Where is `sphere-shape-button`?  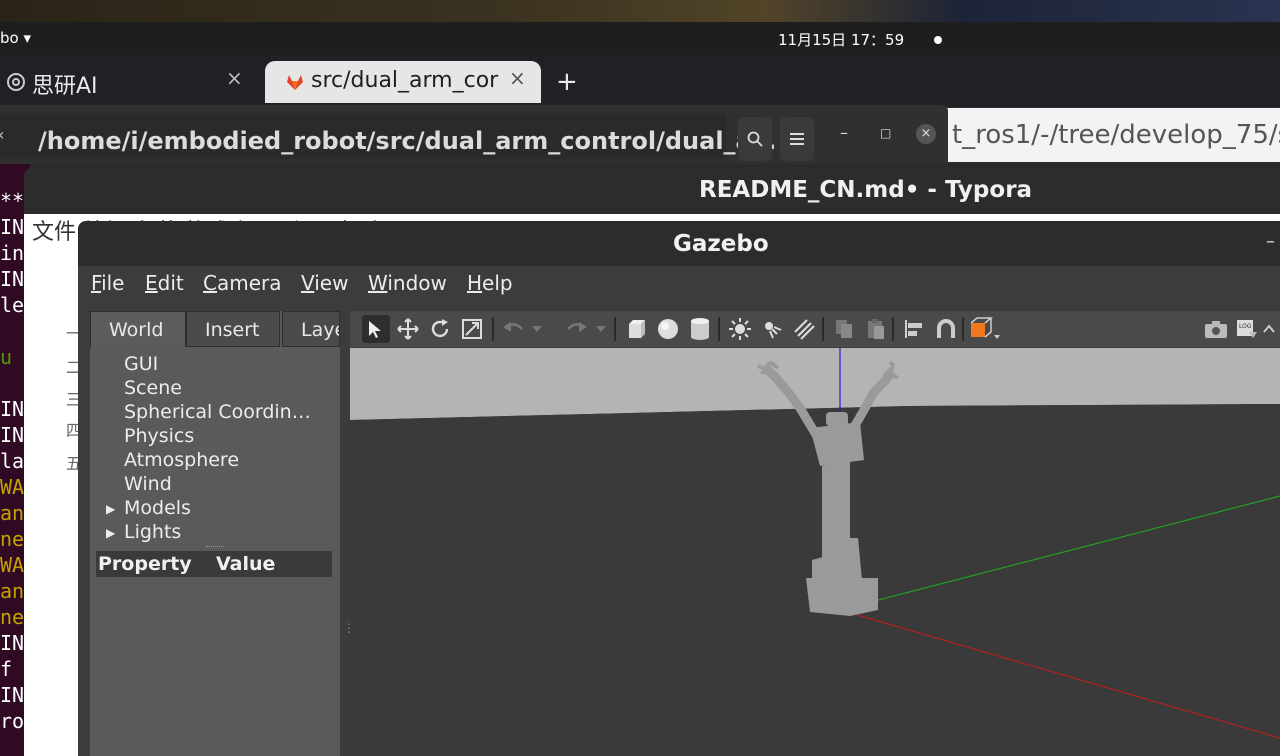
sphere-shape-button is located at coordinates (668, 329).